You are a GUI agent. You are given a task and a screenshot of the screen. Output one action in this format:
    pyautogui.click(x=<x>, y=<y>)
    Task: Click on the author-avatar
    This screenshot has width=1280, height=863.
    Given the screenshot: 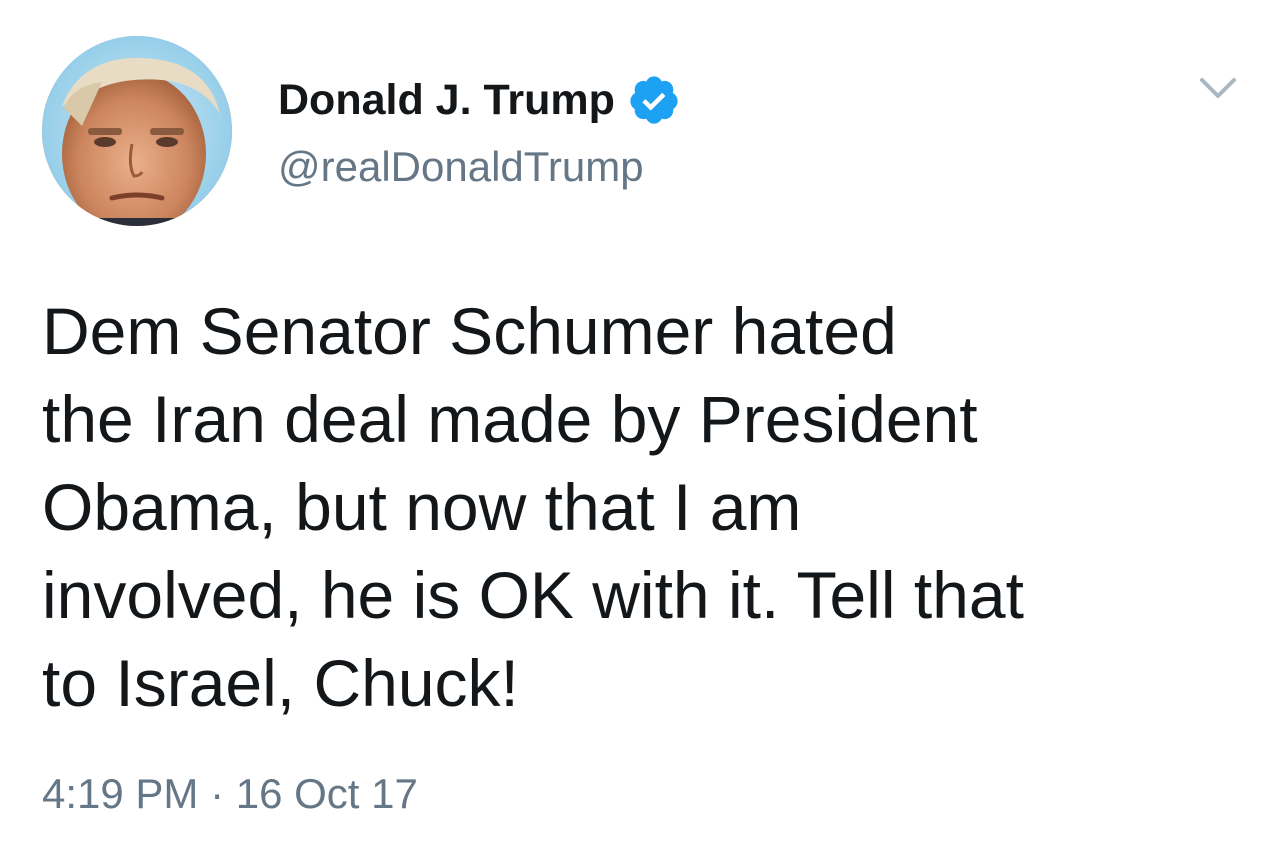 What is the action you would take?
    pyautogui.click(x=137, y=131)
    